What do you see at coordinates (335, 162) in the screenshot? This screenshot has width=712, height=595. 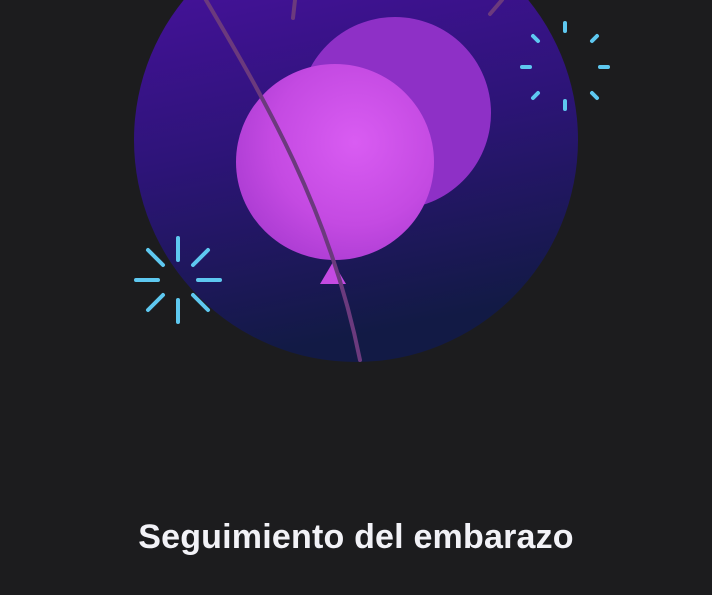 I see `front-balloon` at bounding box center [335, 162].